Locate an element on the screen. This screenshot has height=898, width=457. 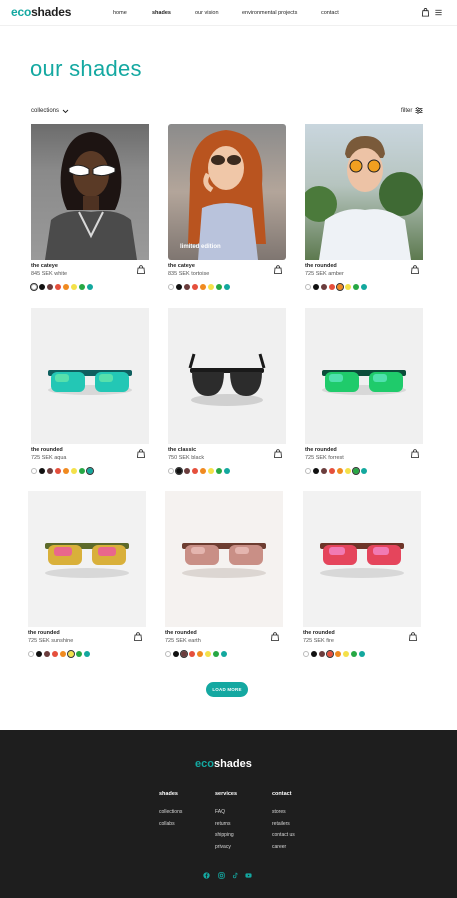
footer-link-collabs: collabs is located at coordinates (167, 824).